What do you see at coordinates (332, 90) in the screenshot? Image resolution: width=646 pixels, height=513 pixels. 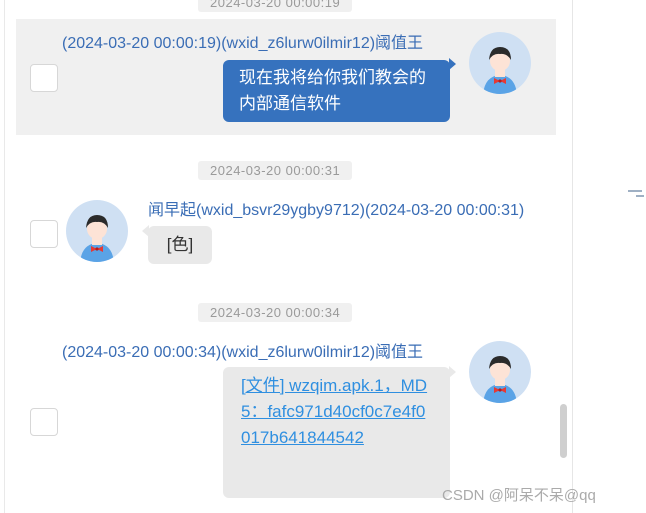 I see `message-text: 现在我将给你我们教会的内部通信软件` at bounding box center [332, 90].